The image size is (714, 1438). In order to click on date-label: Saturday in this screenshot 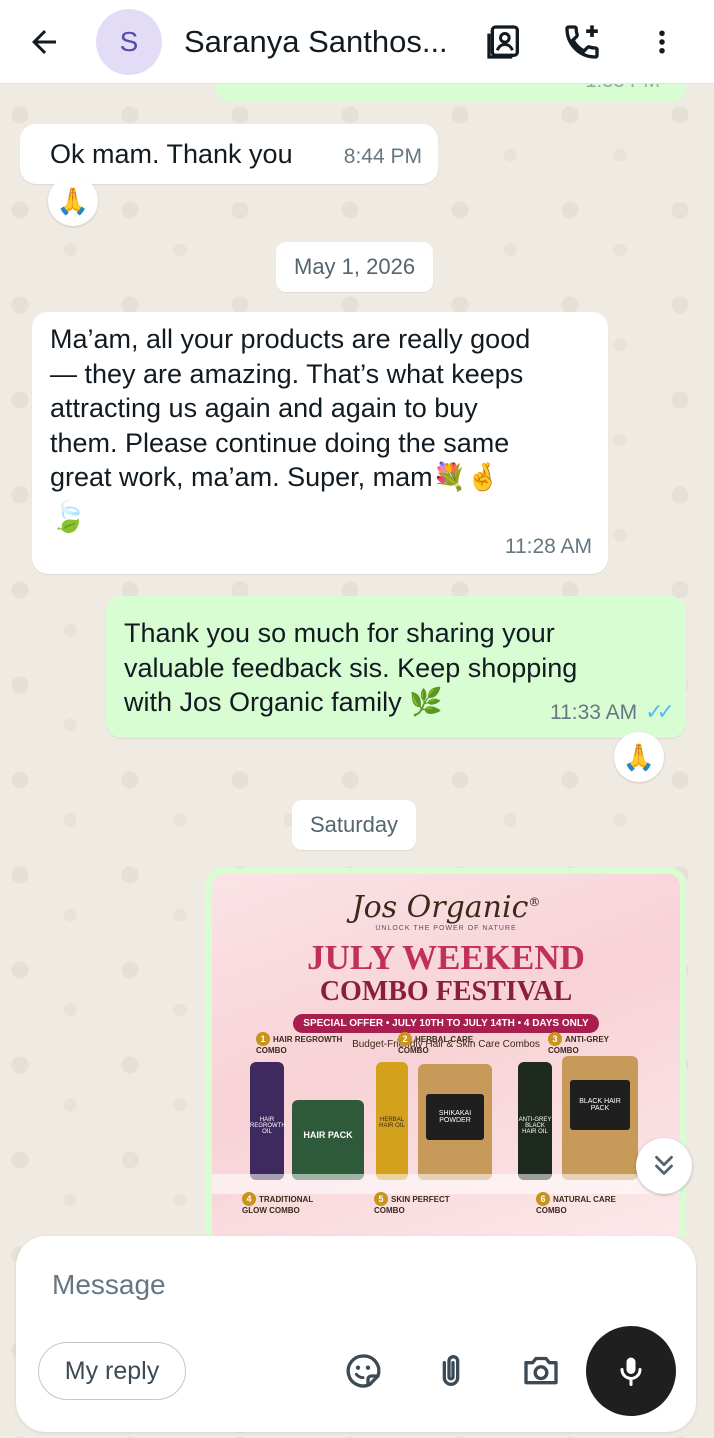, I will do `click(354, 824)`.